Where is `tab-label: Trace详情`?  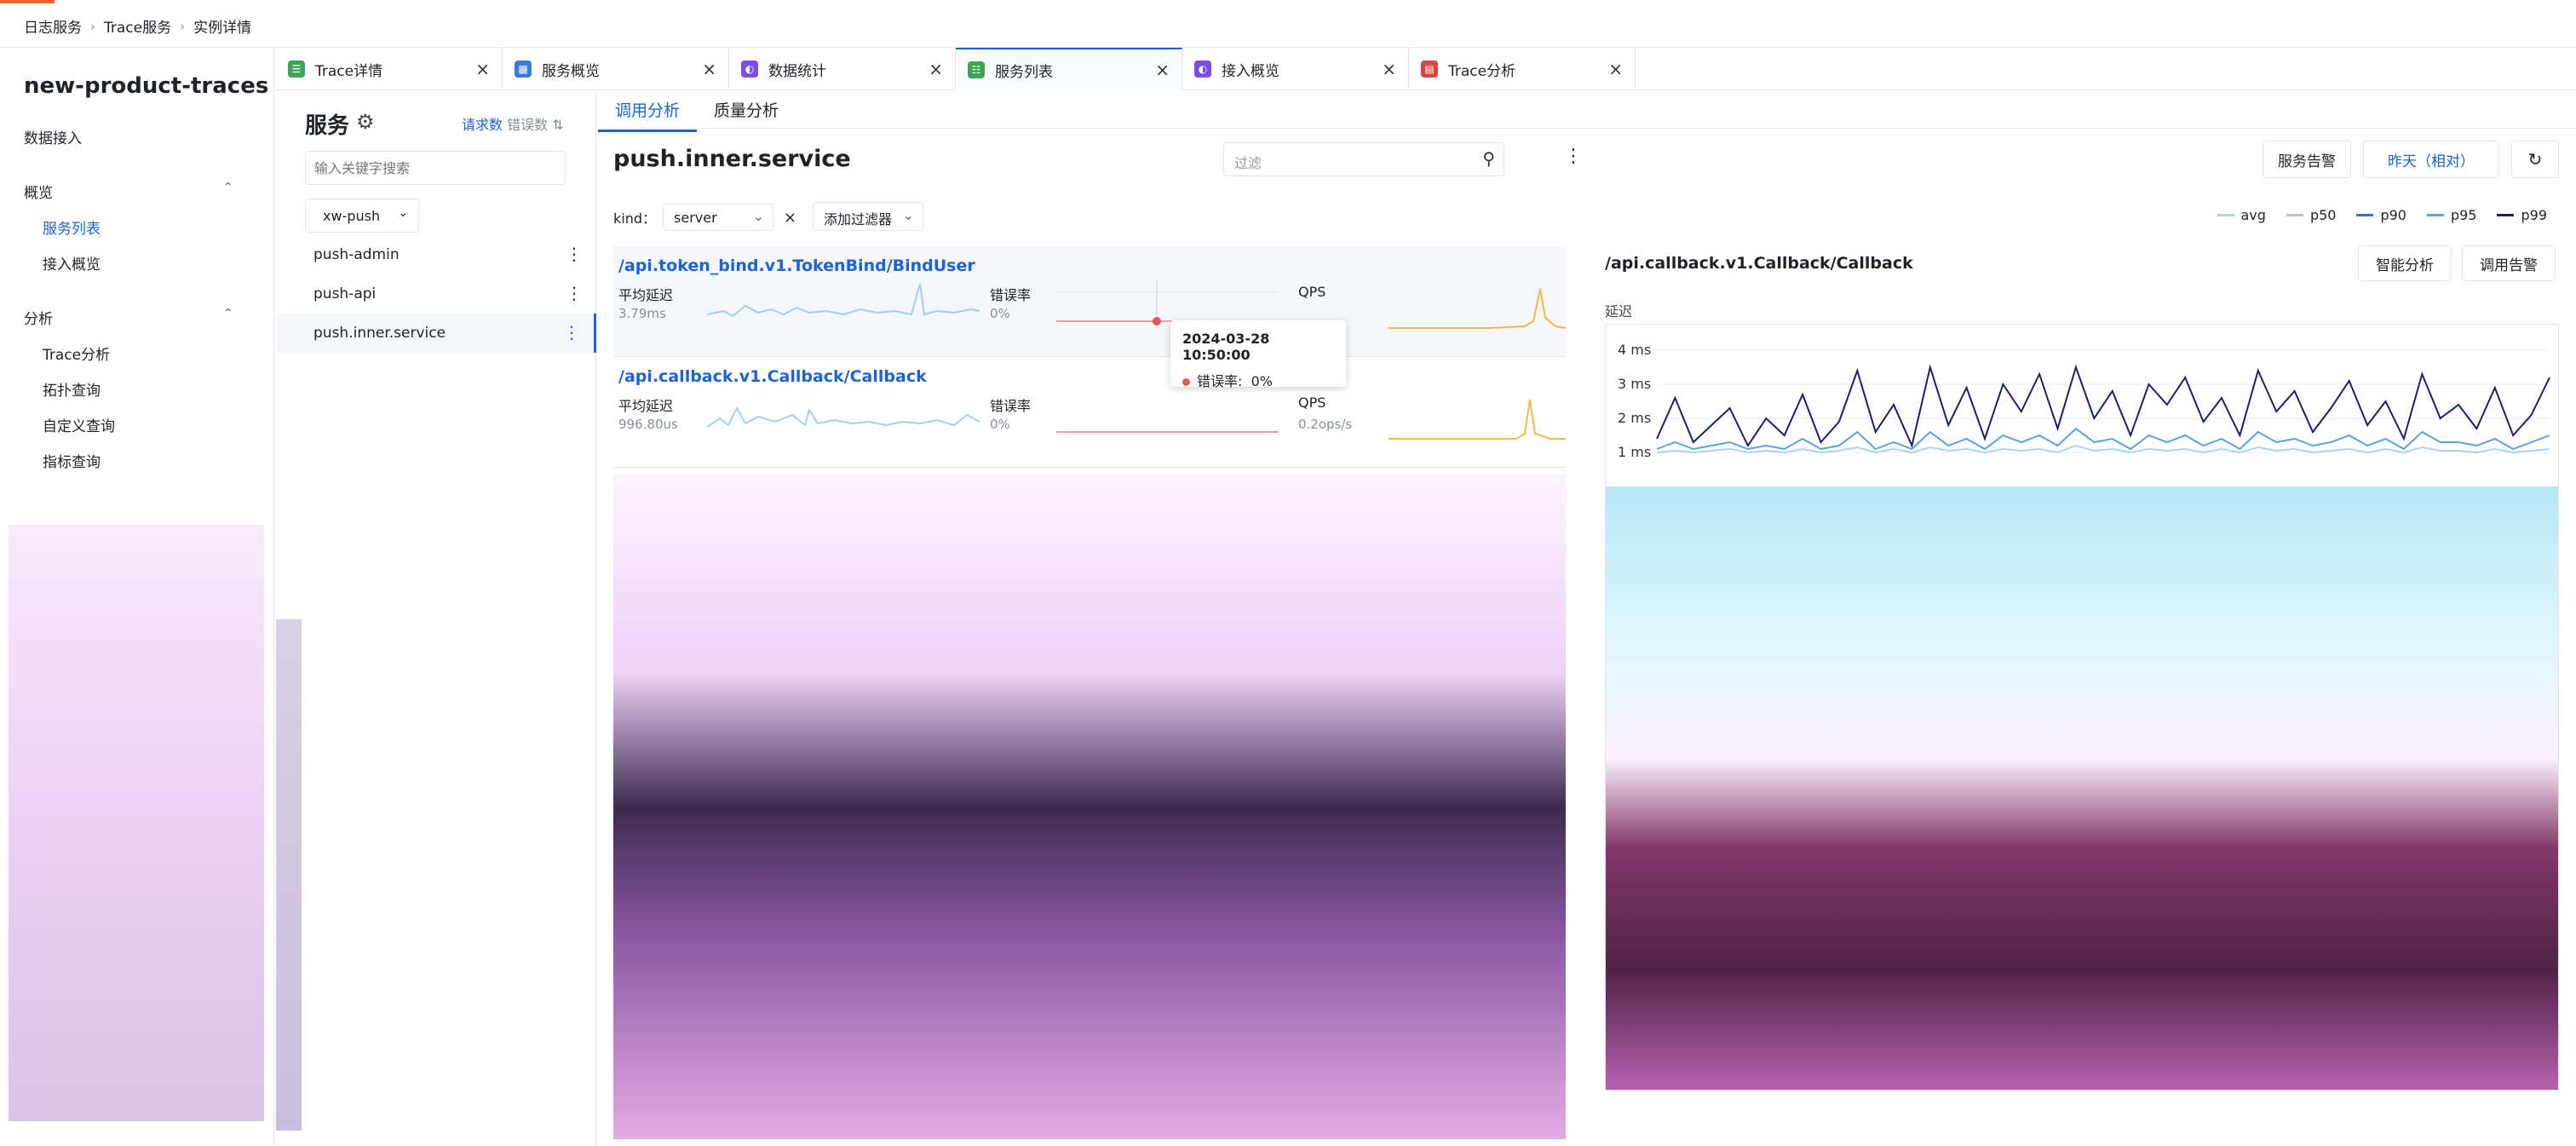
tab-label: Trace详情 is located at coordinates (349, 71).